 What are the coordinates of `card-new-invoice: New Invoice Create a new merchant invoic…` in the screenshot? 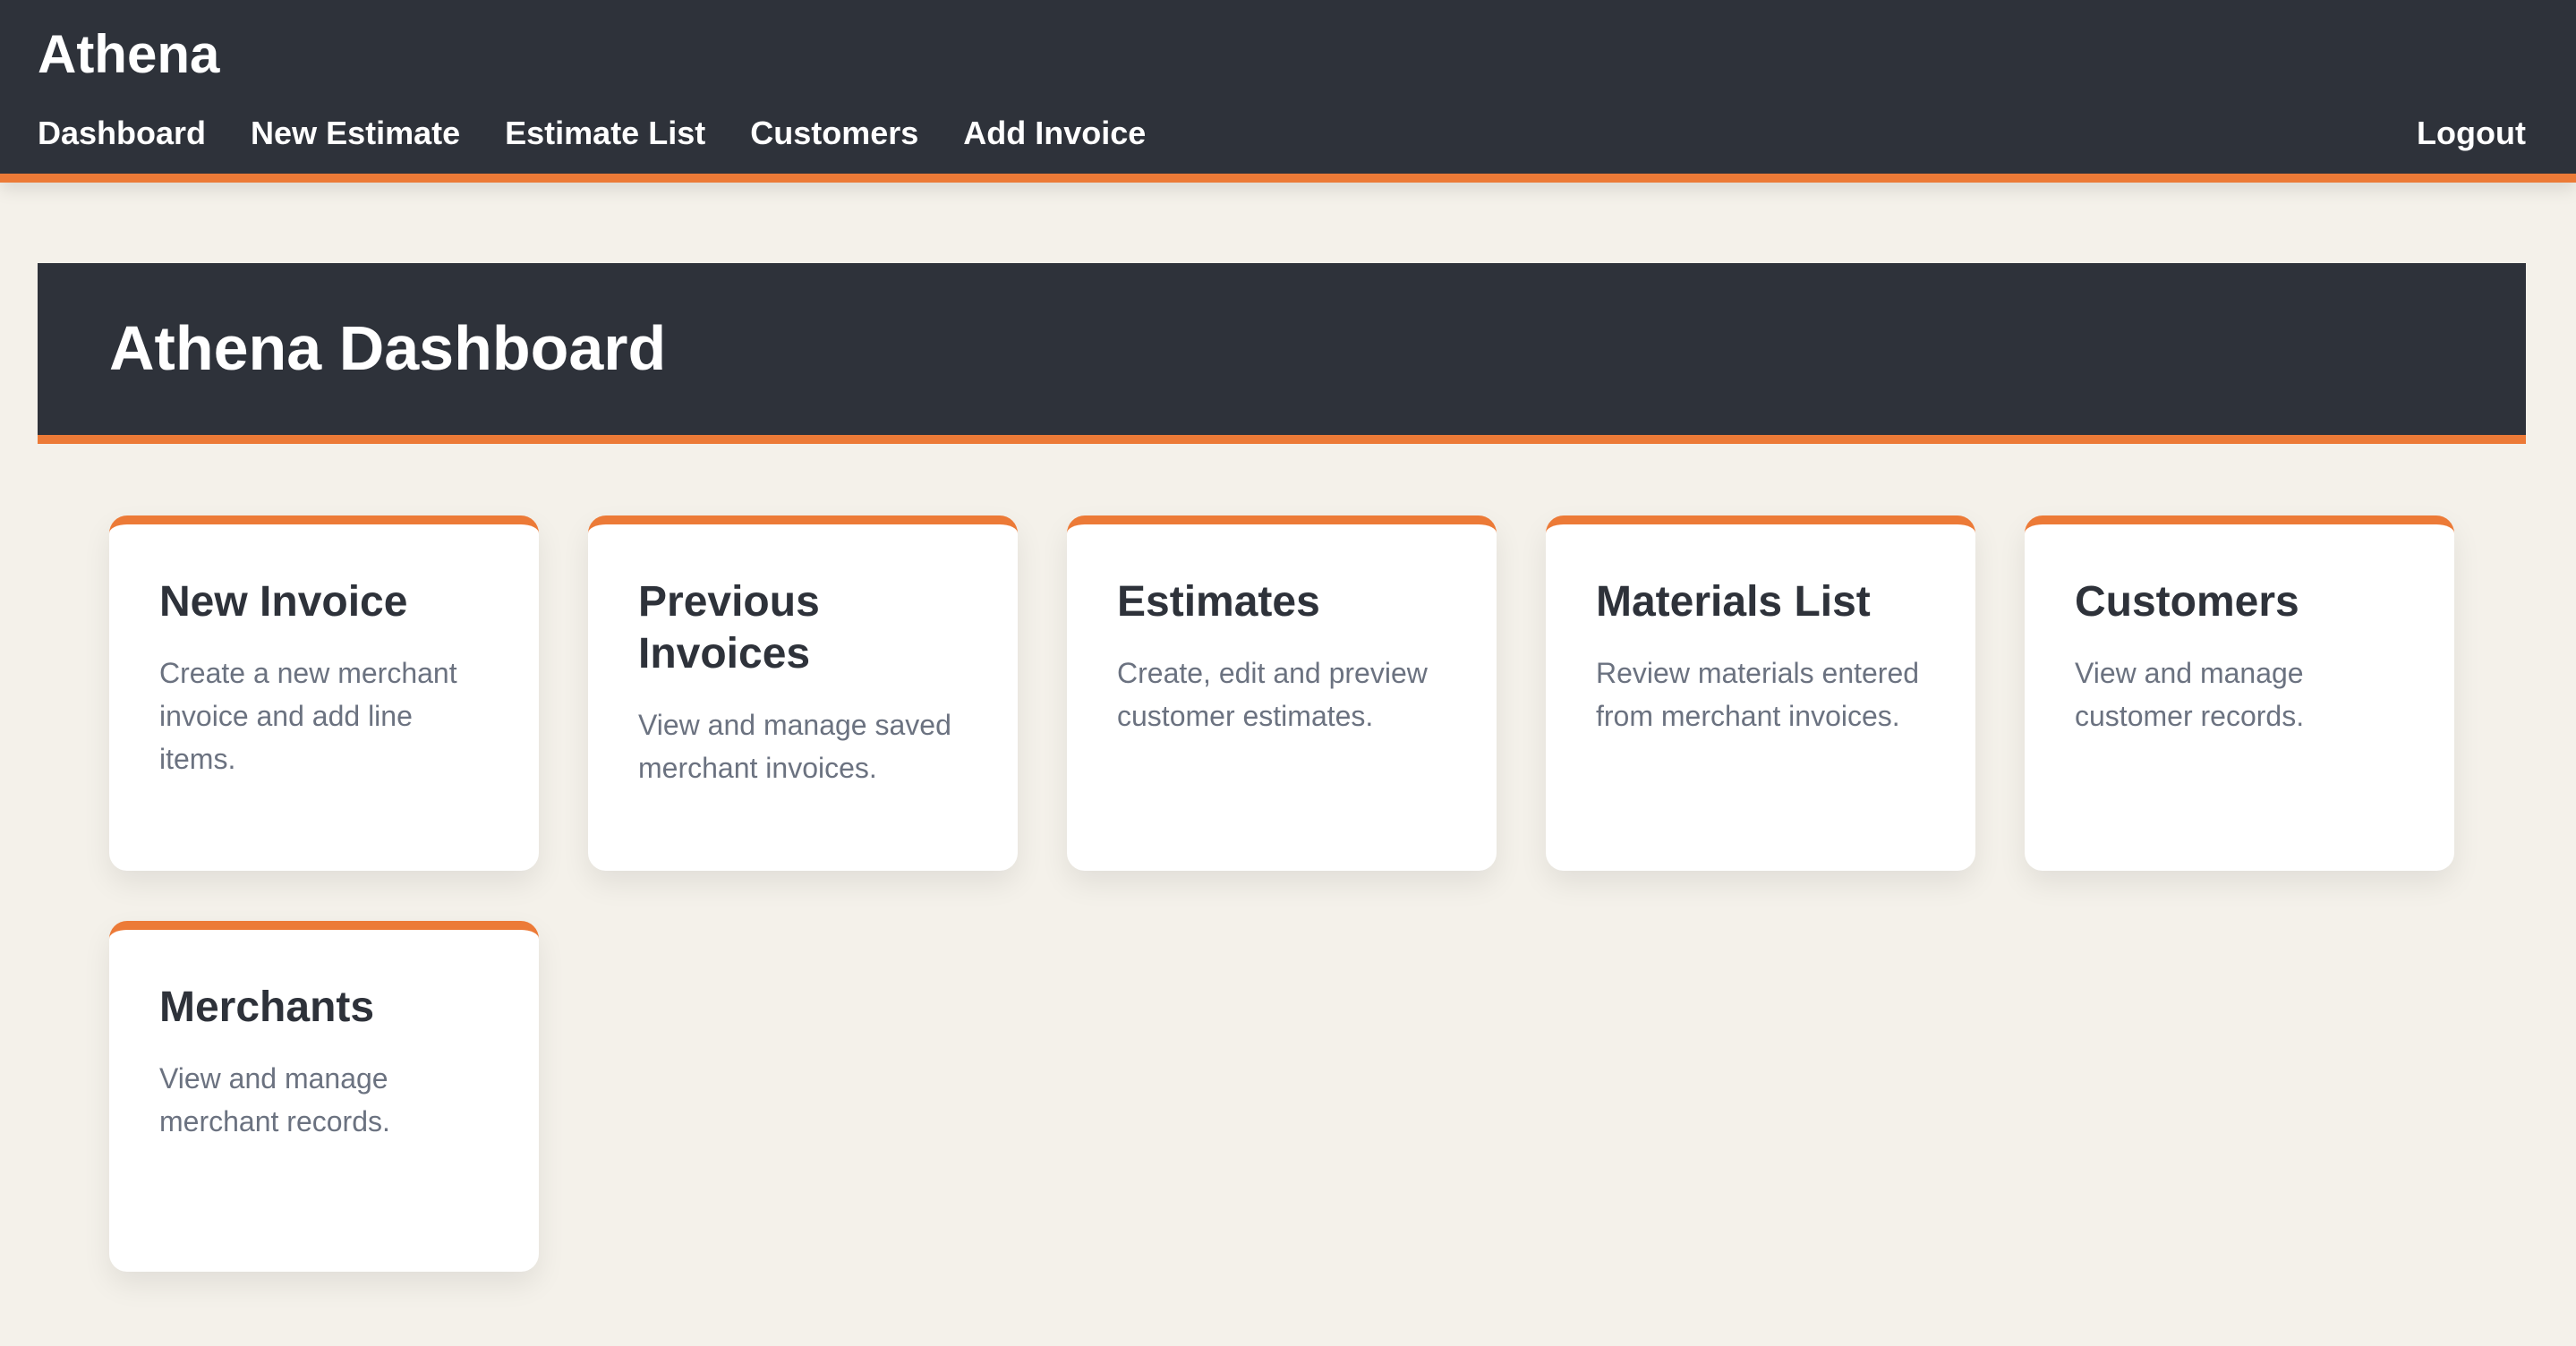 It's located at (324, 693).